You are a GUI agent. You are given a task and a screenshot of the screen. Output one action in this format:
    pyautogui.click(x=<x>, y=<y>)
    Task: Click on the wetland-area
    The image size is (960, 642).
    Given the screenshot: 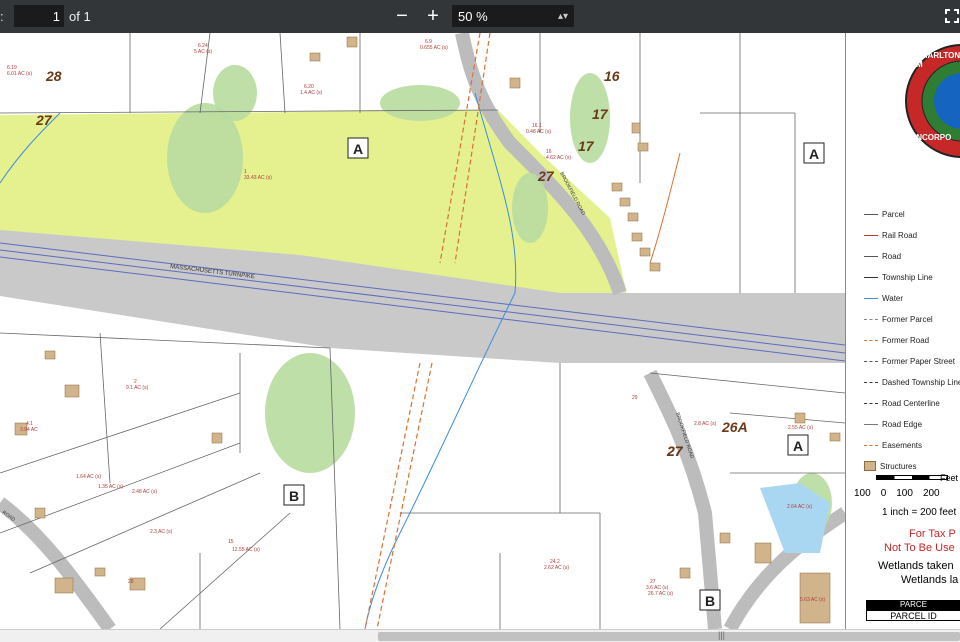 What is the action you would take?
    pyautogui.click(x=420, y=103)
    